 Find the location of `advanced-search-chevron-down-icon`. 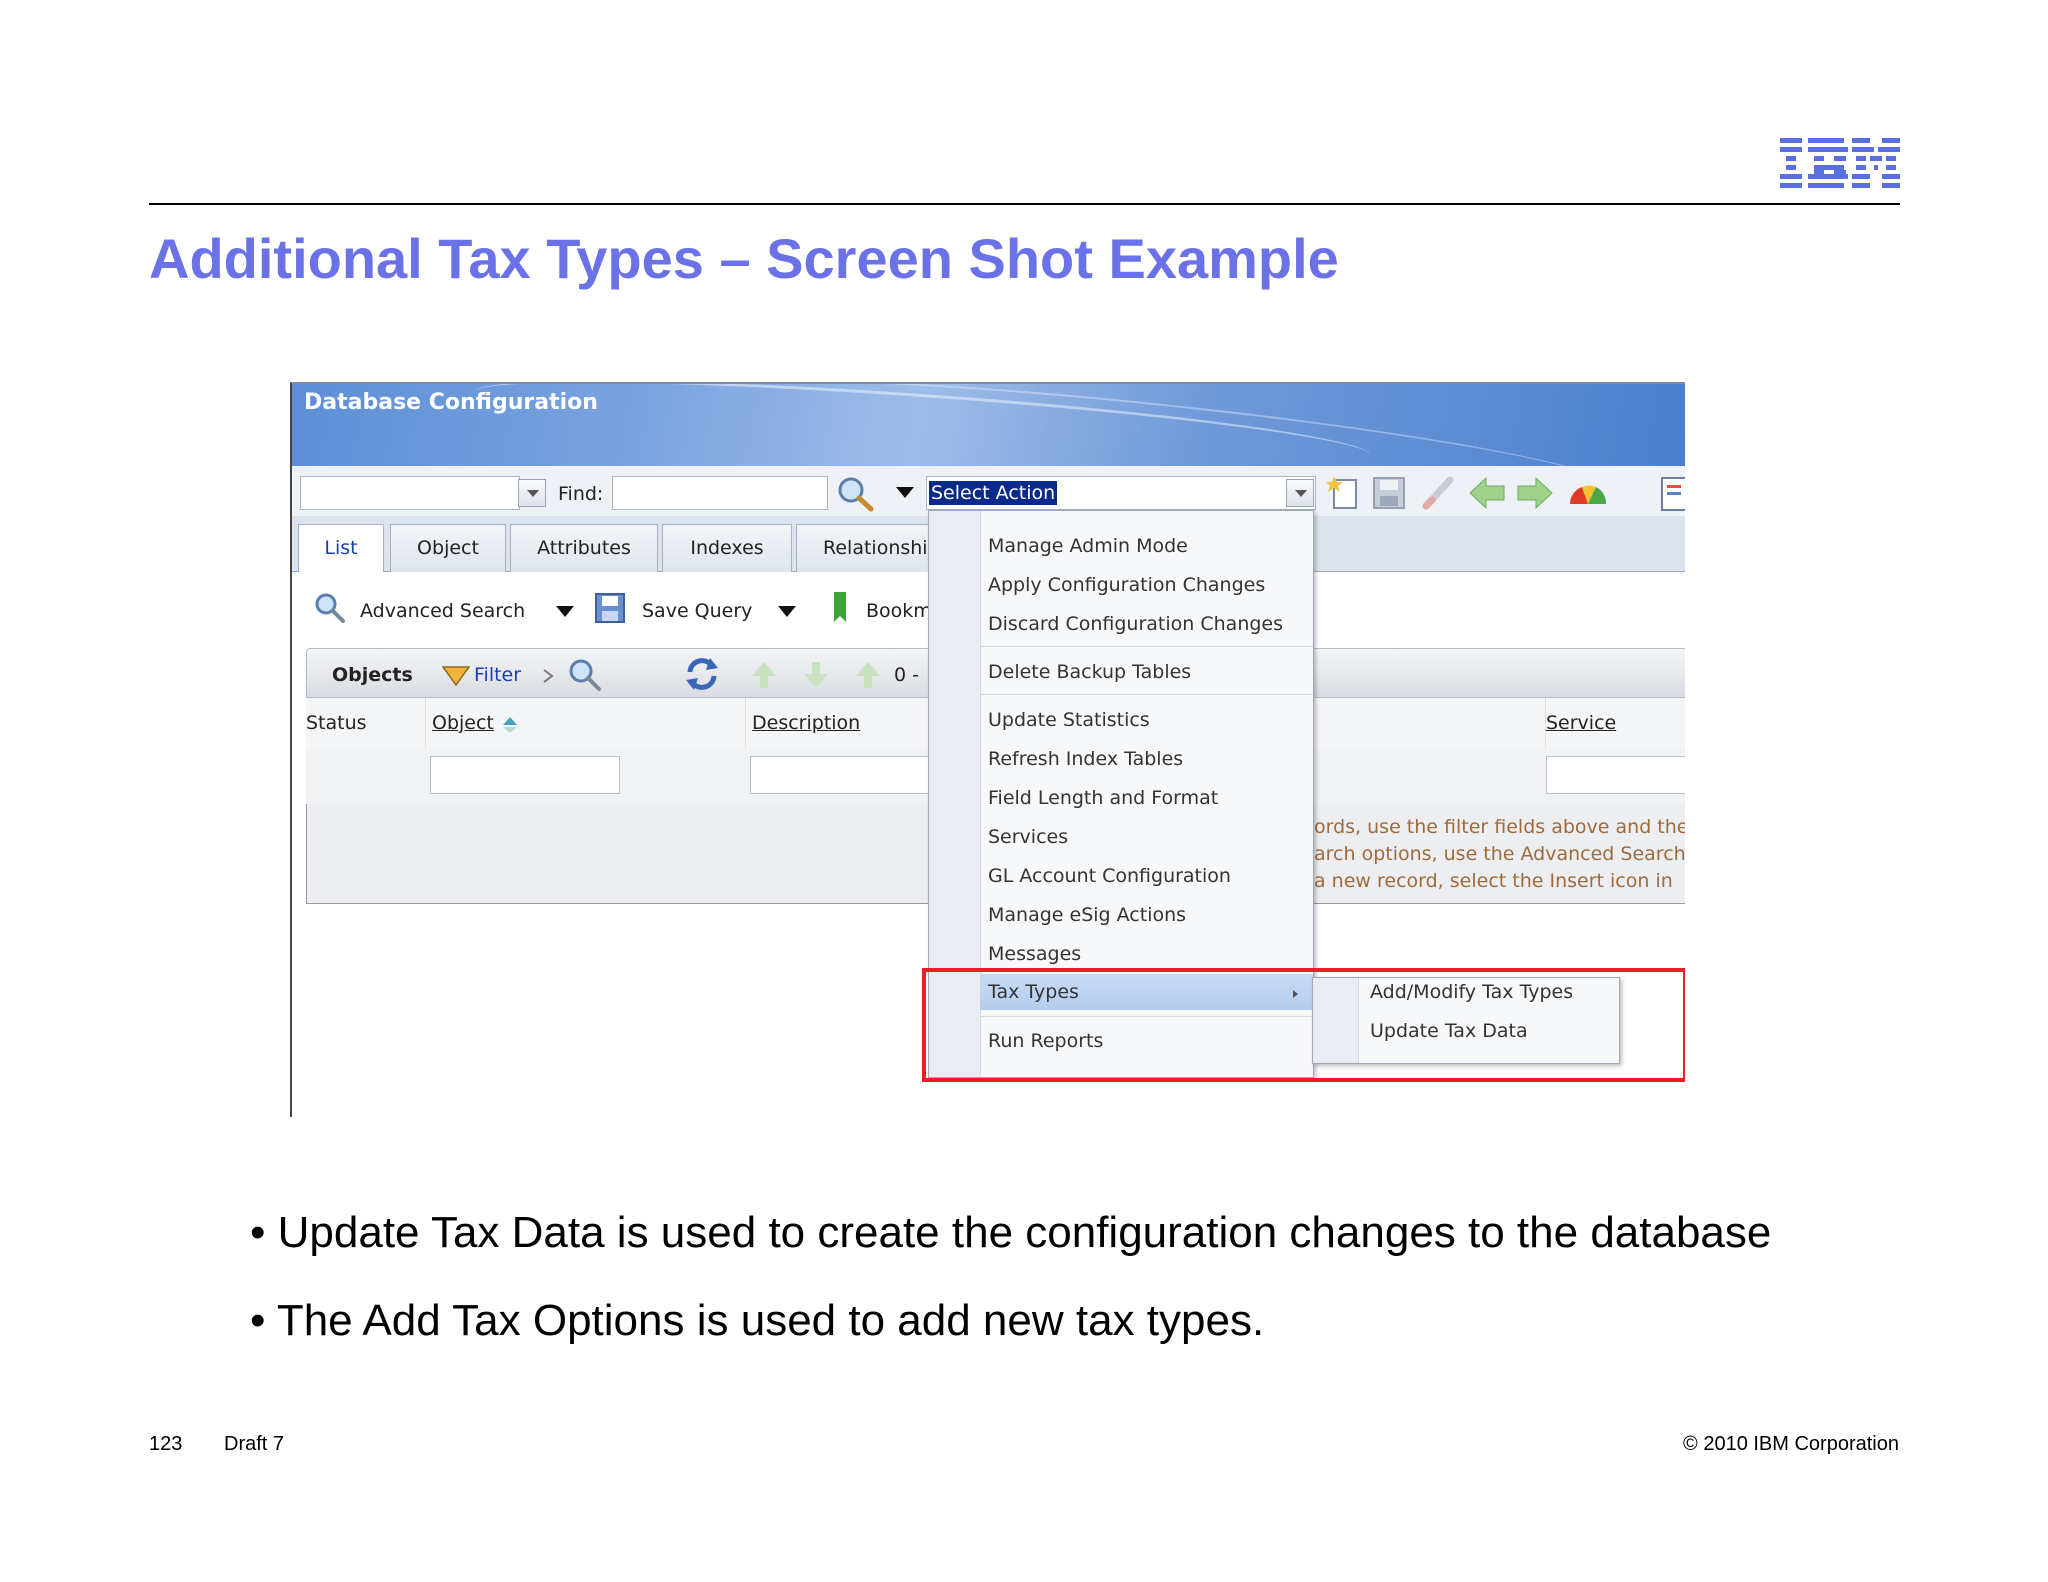

advanced-search-chevron-down-icon is located at coordinates (565, 612).